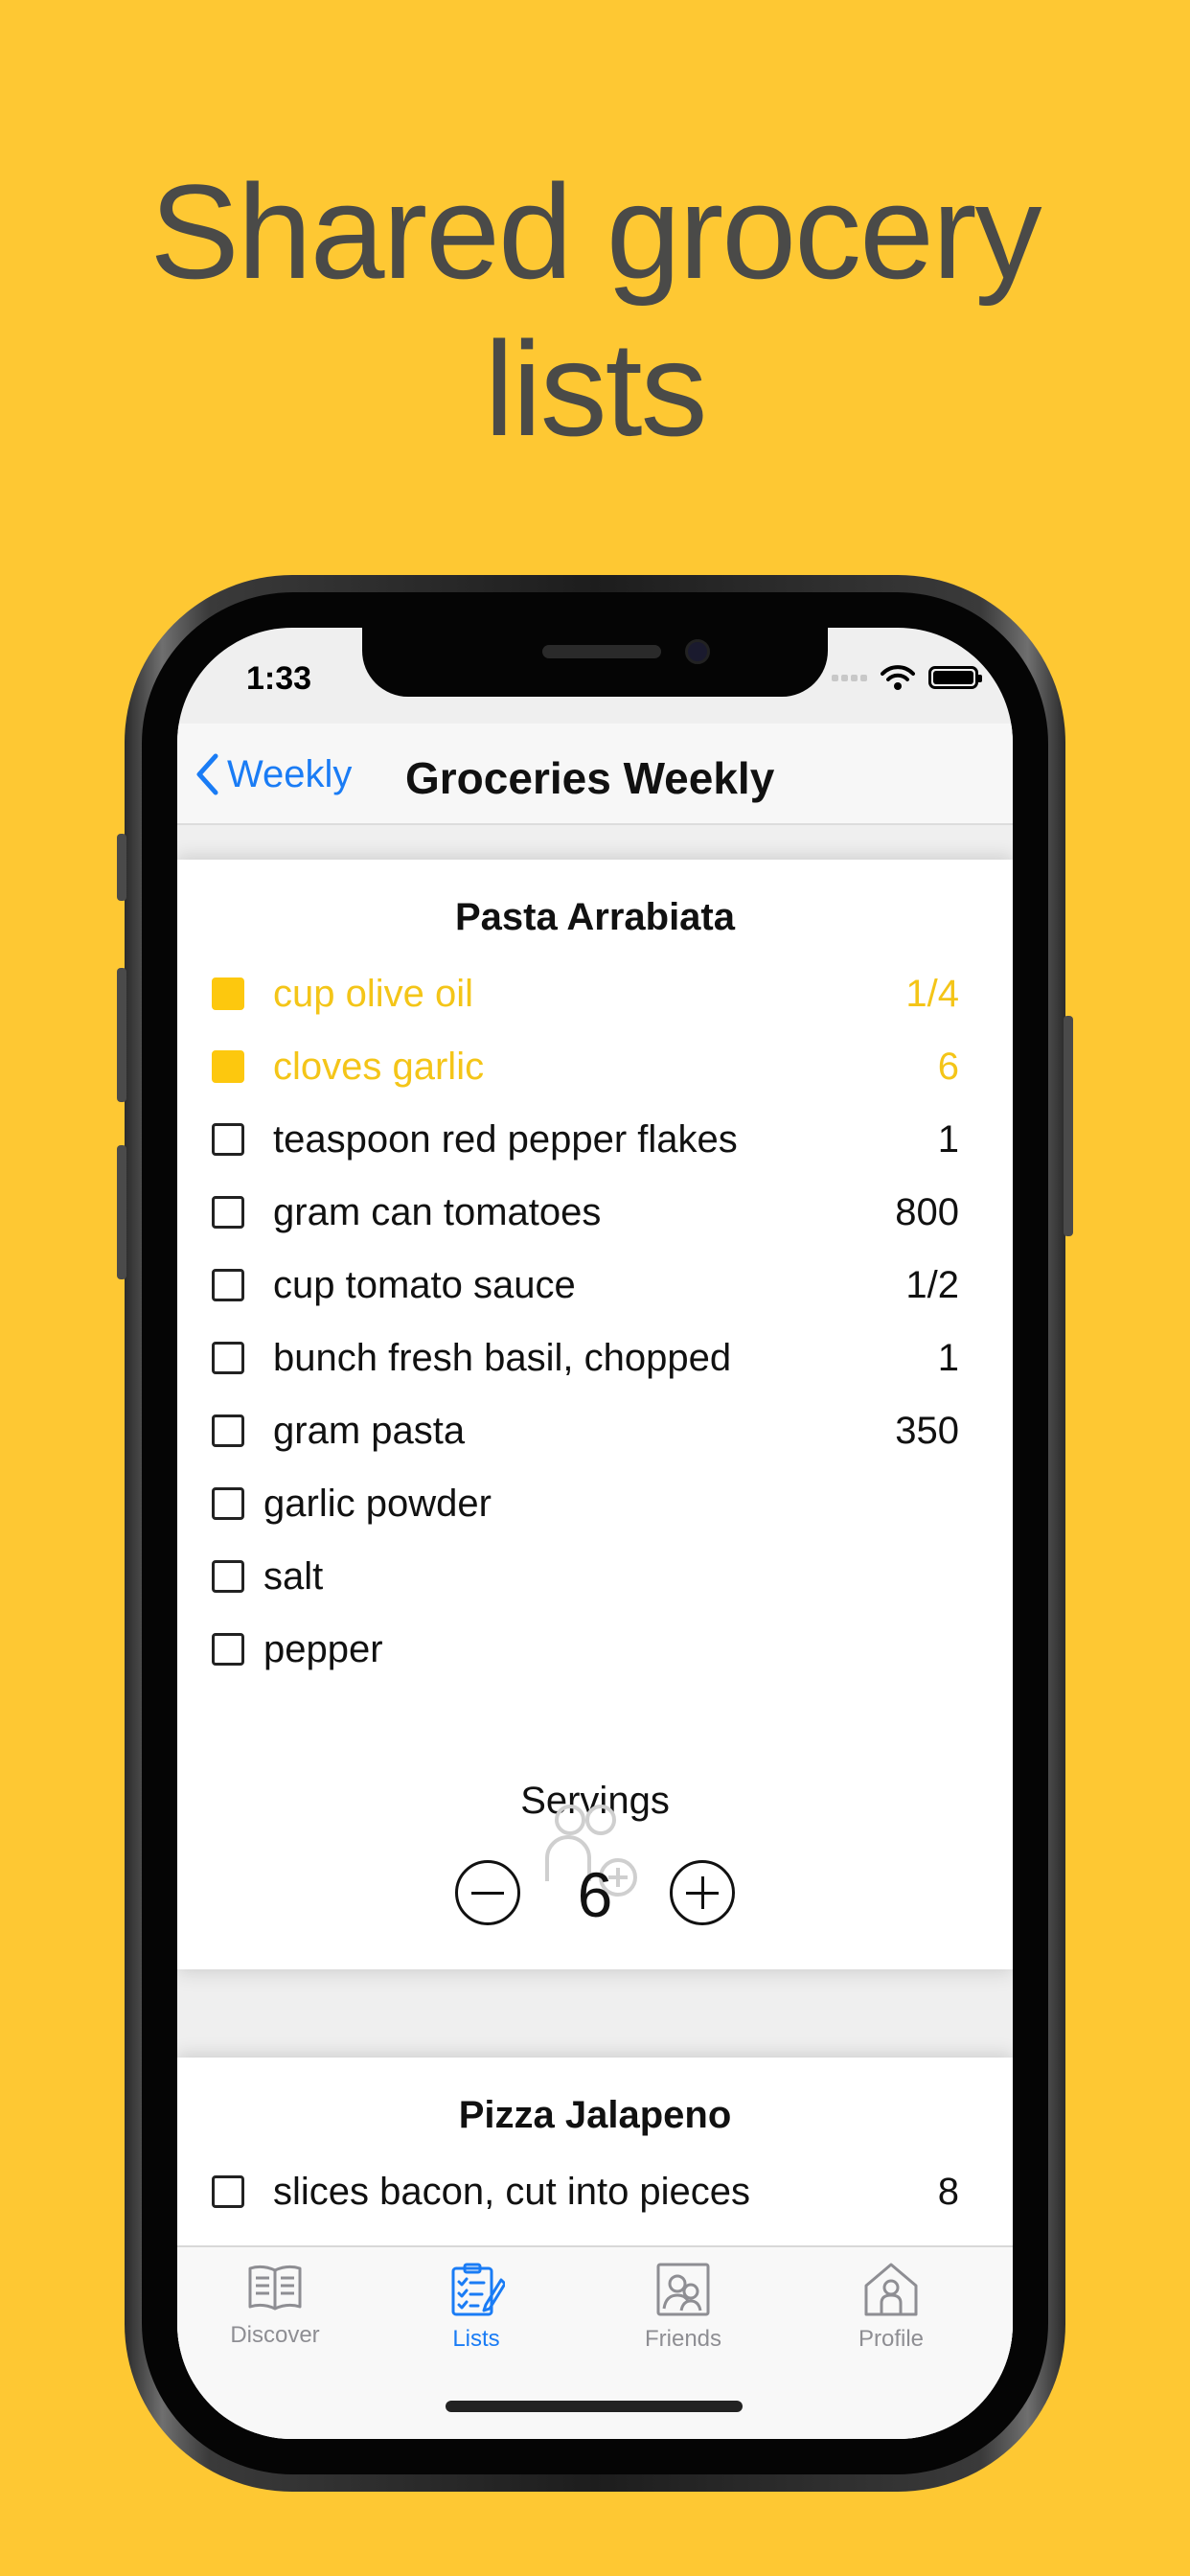 This screenshot has height=2576, width=1190. I want to click on headline: Shared grocery lists, so click(595, 310).